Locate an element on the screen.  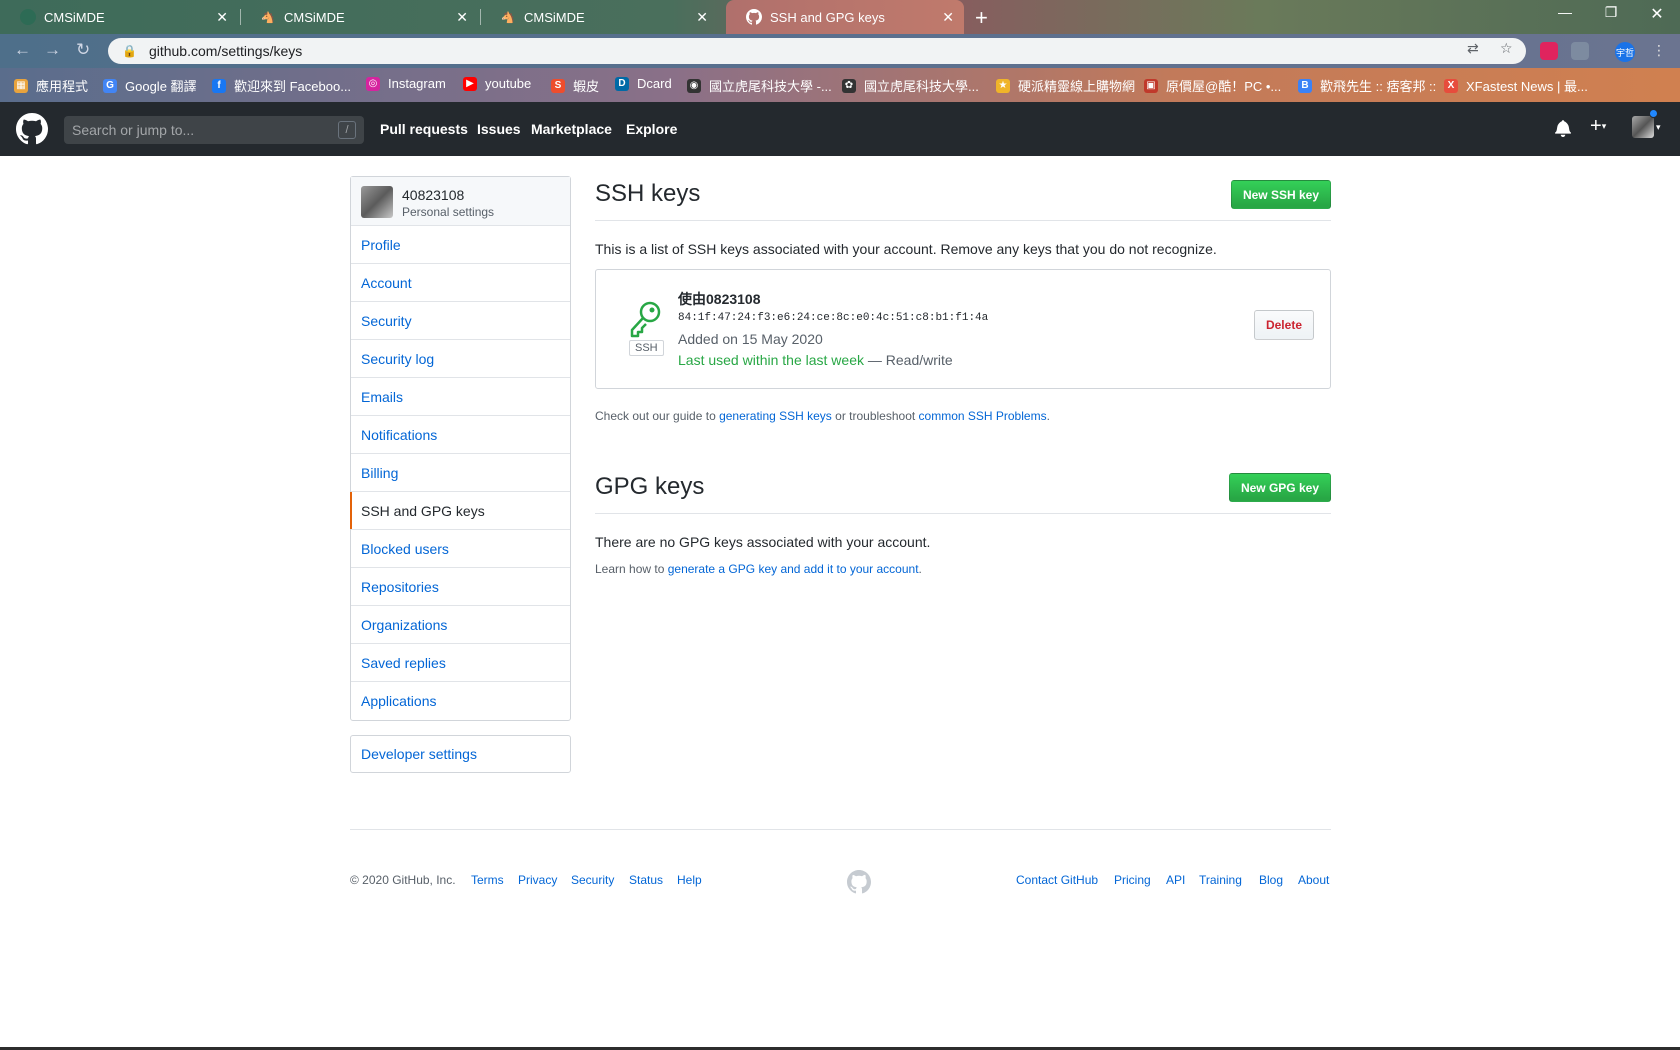
sidebar-item-applications: Applications is located at coordinates (460, 701).